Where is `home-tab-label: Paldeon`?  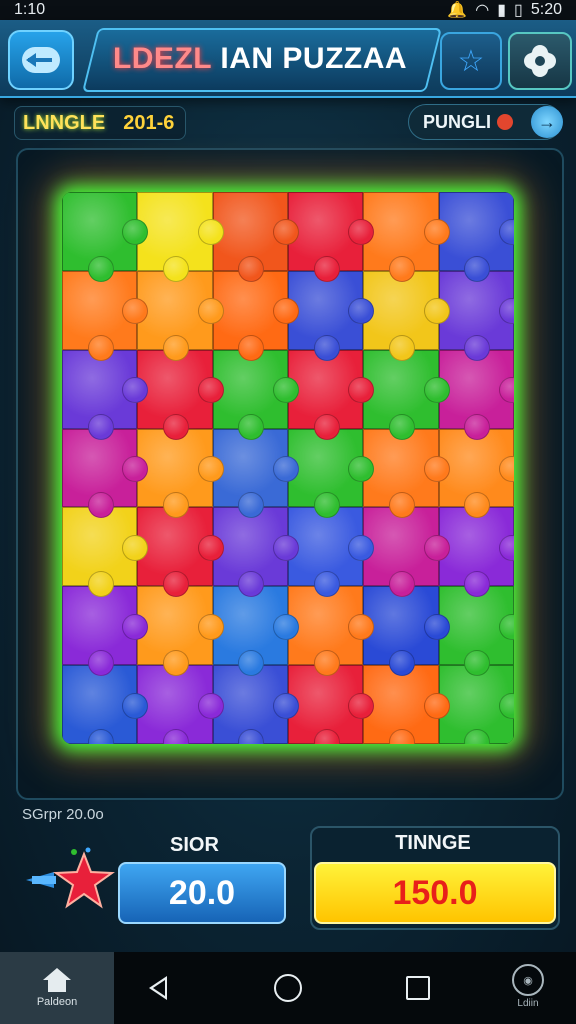
home-tab-label: Paldeon is located at coordinates (57, 1002).